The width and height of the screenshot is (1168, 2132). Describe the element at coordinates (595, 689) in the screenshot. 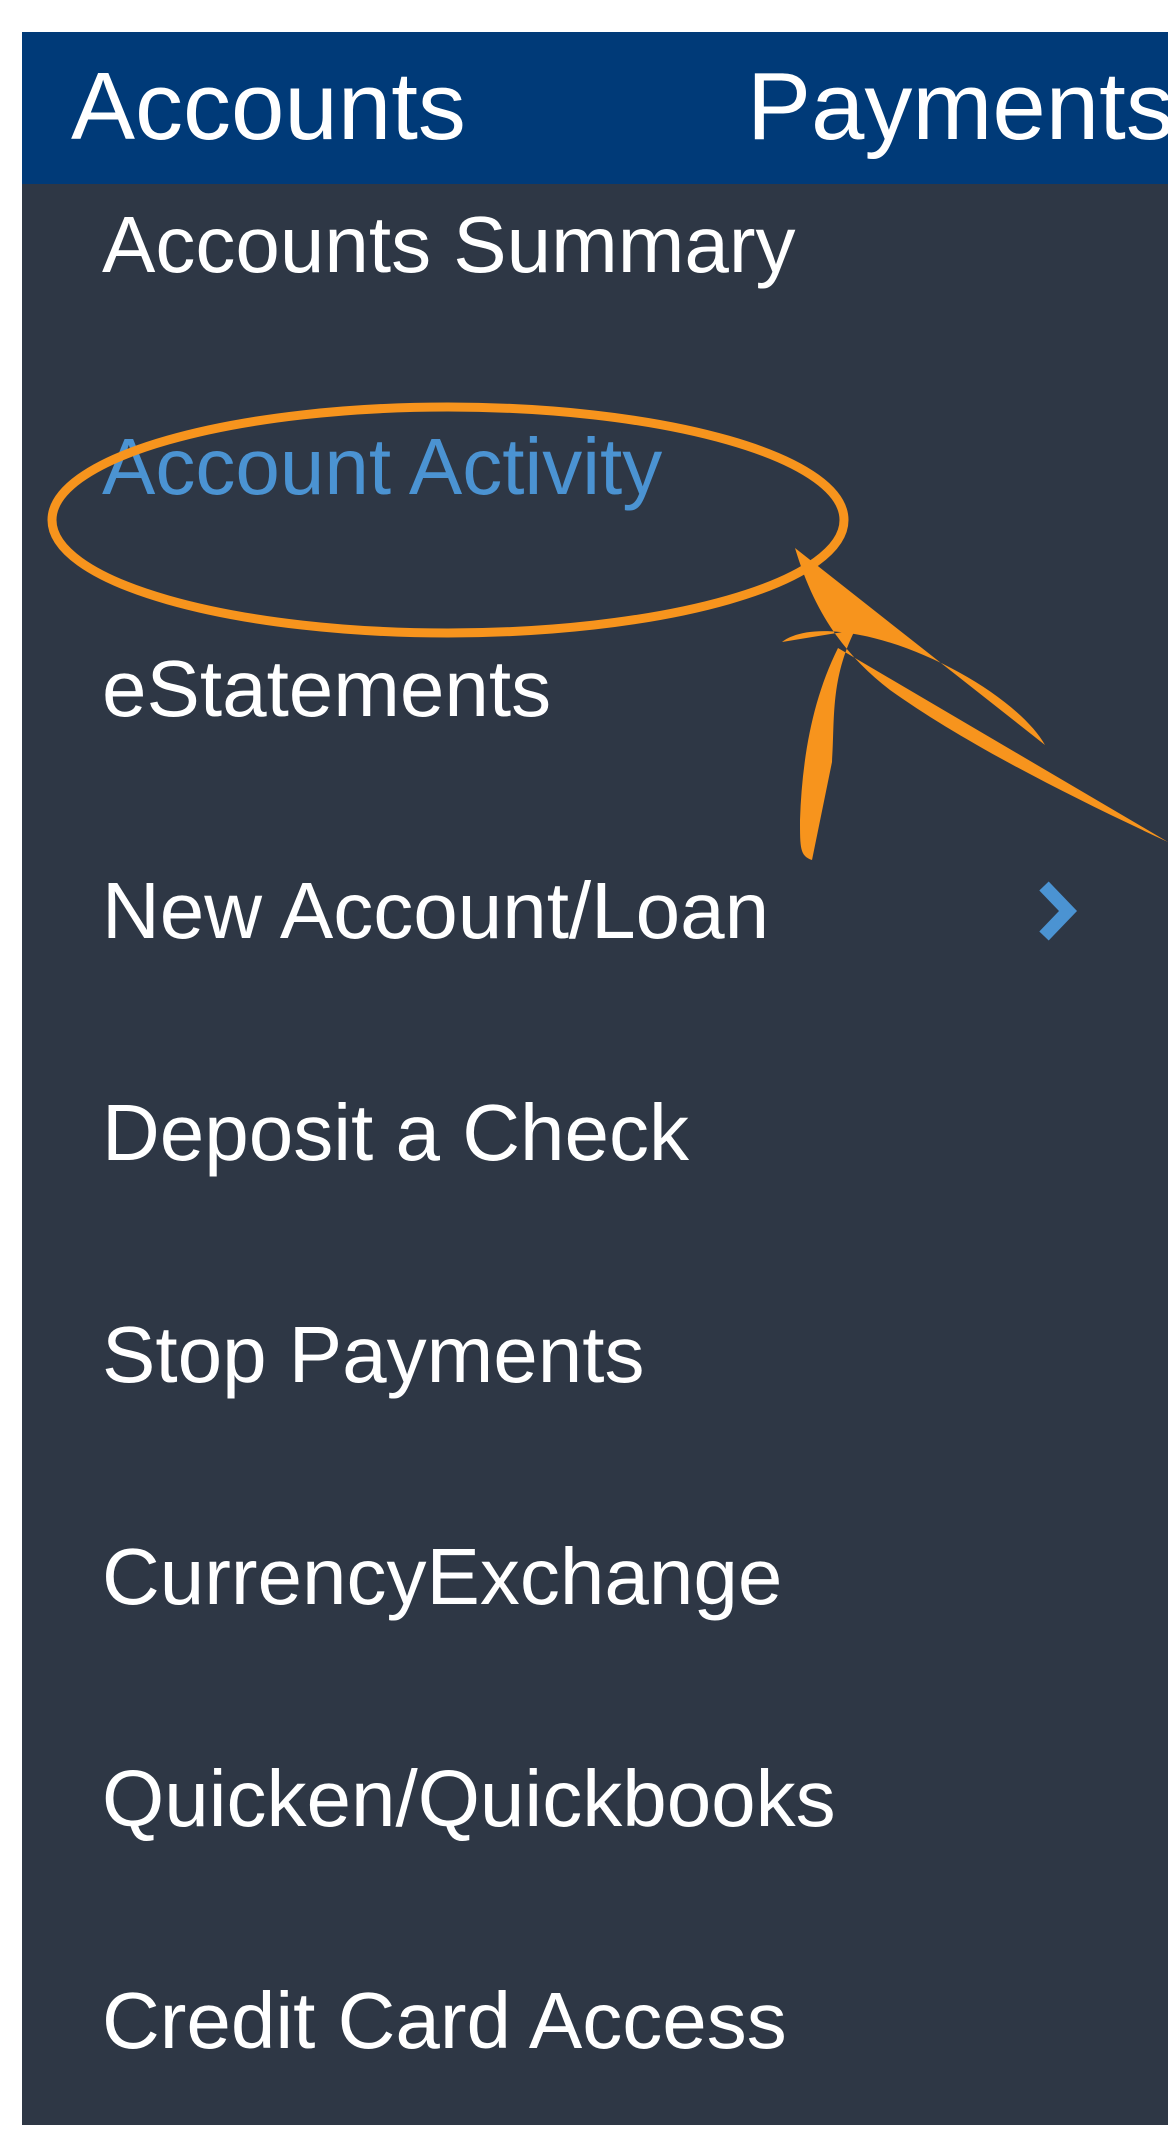

I see `menu-item-estatements: eStatements` at that location.